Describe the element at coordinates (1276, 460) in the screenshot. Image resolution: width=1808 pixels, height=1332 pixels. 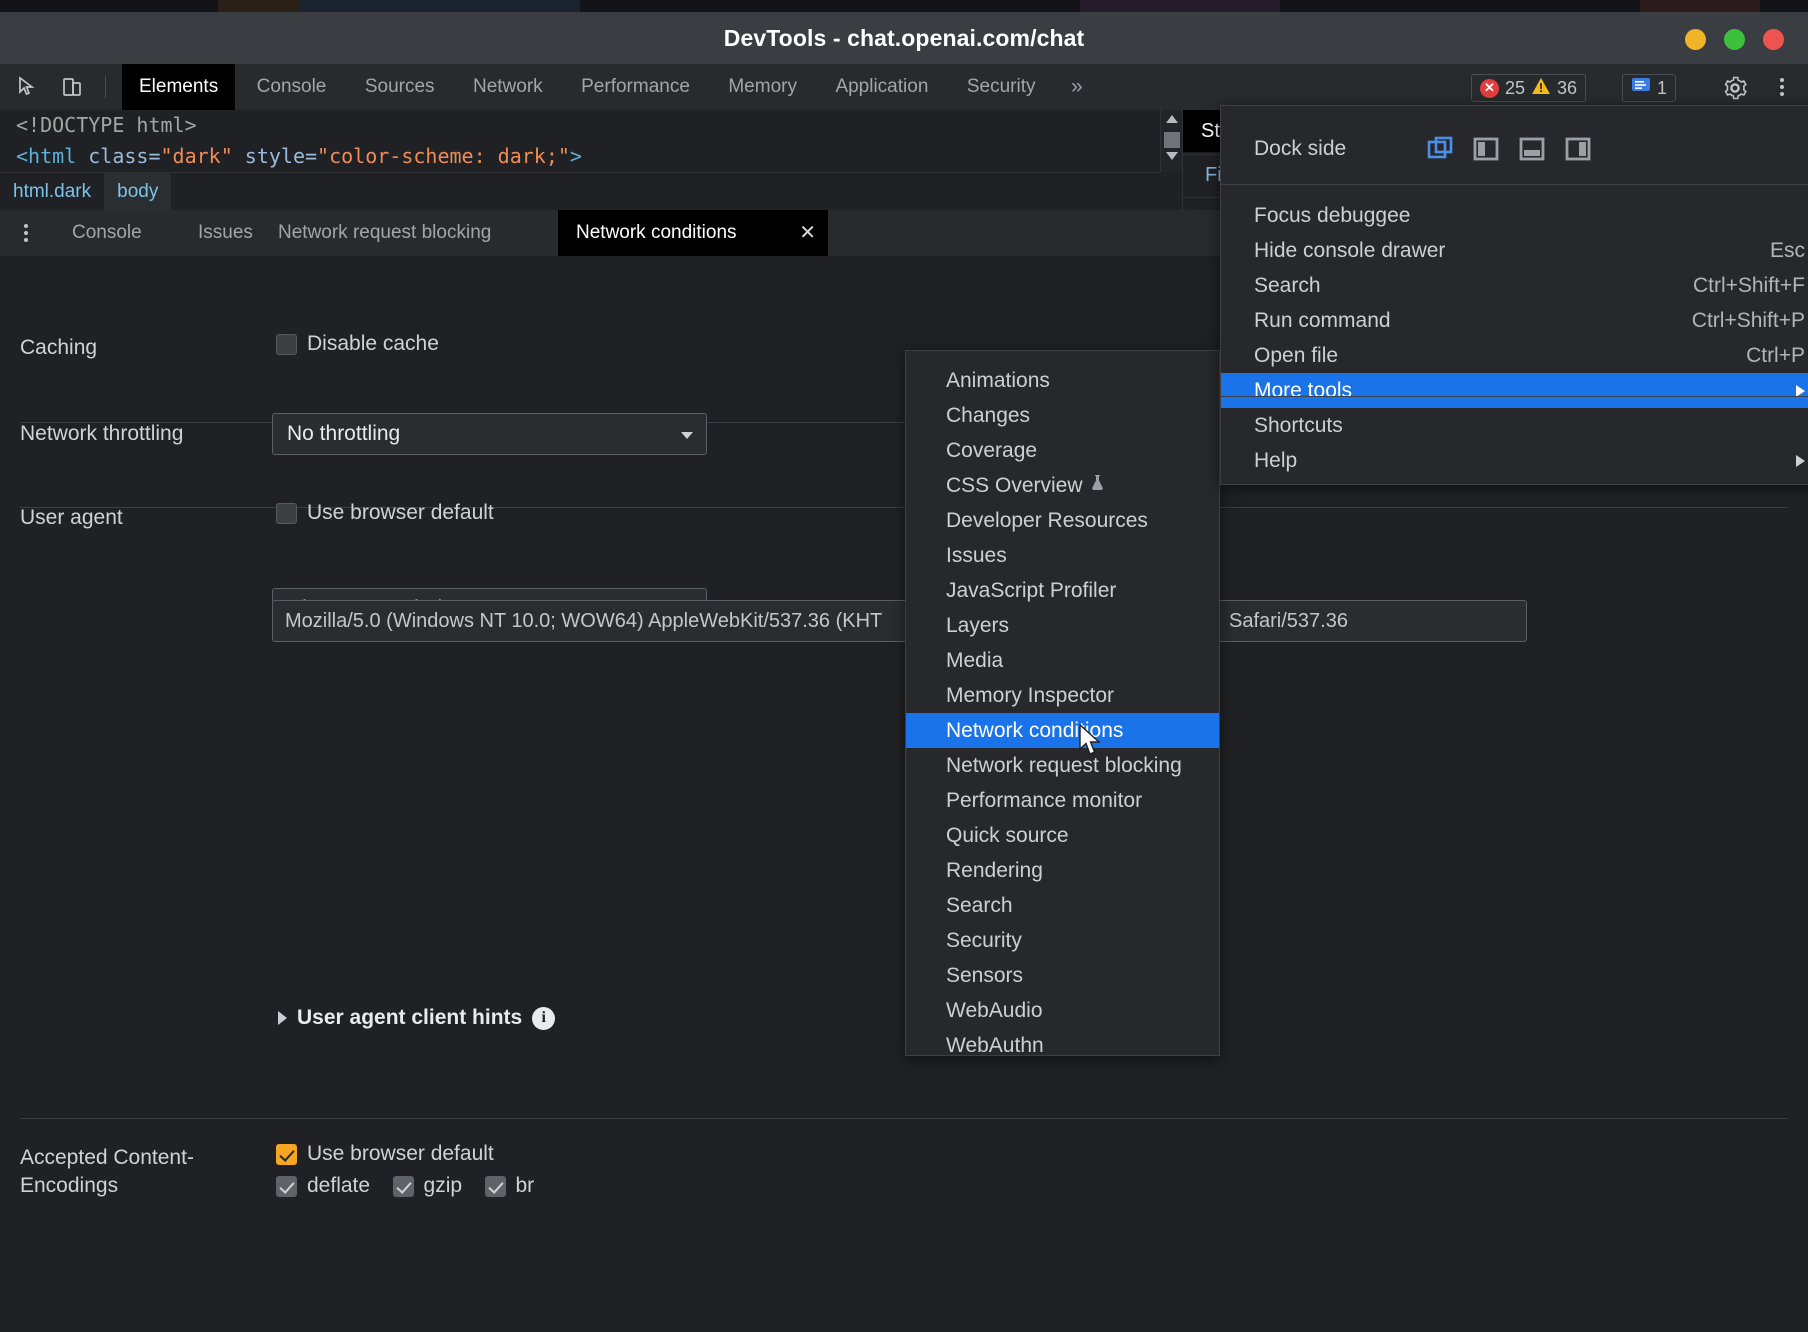
I see `menu-item-help-label: Help` at that location.